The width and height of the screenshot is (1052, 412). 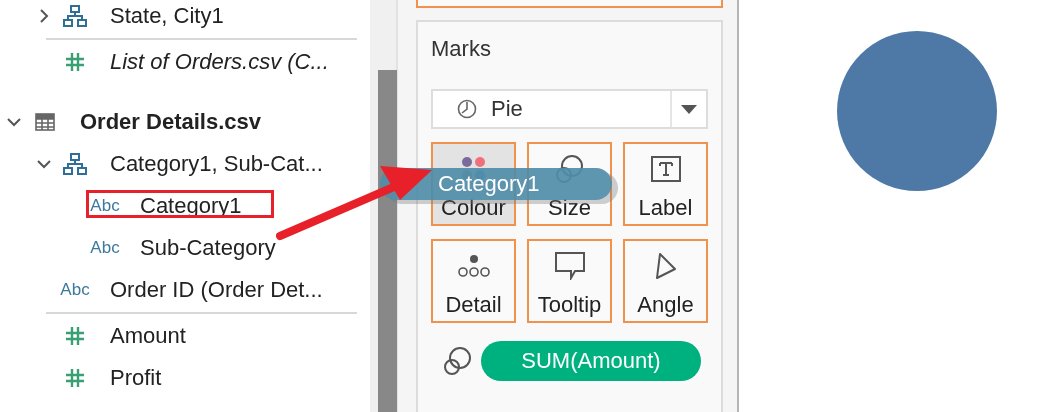 What do you see at coordinates (665, 169) in the screenshot?
I see `text-label-icon` at bounding box center [665, 169].